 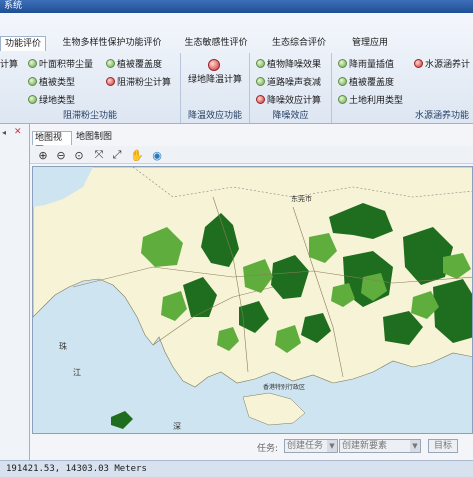 I want to click on zoom-in-icon: ⊕, so click(x=43, y=155).